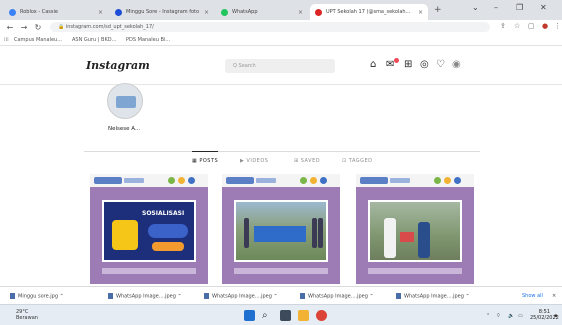  I want to click on reload-icon: ↻, so click(38, 27).